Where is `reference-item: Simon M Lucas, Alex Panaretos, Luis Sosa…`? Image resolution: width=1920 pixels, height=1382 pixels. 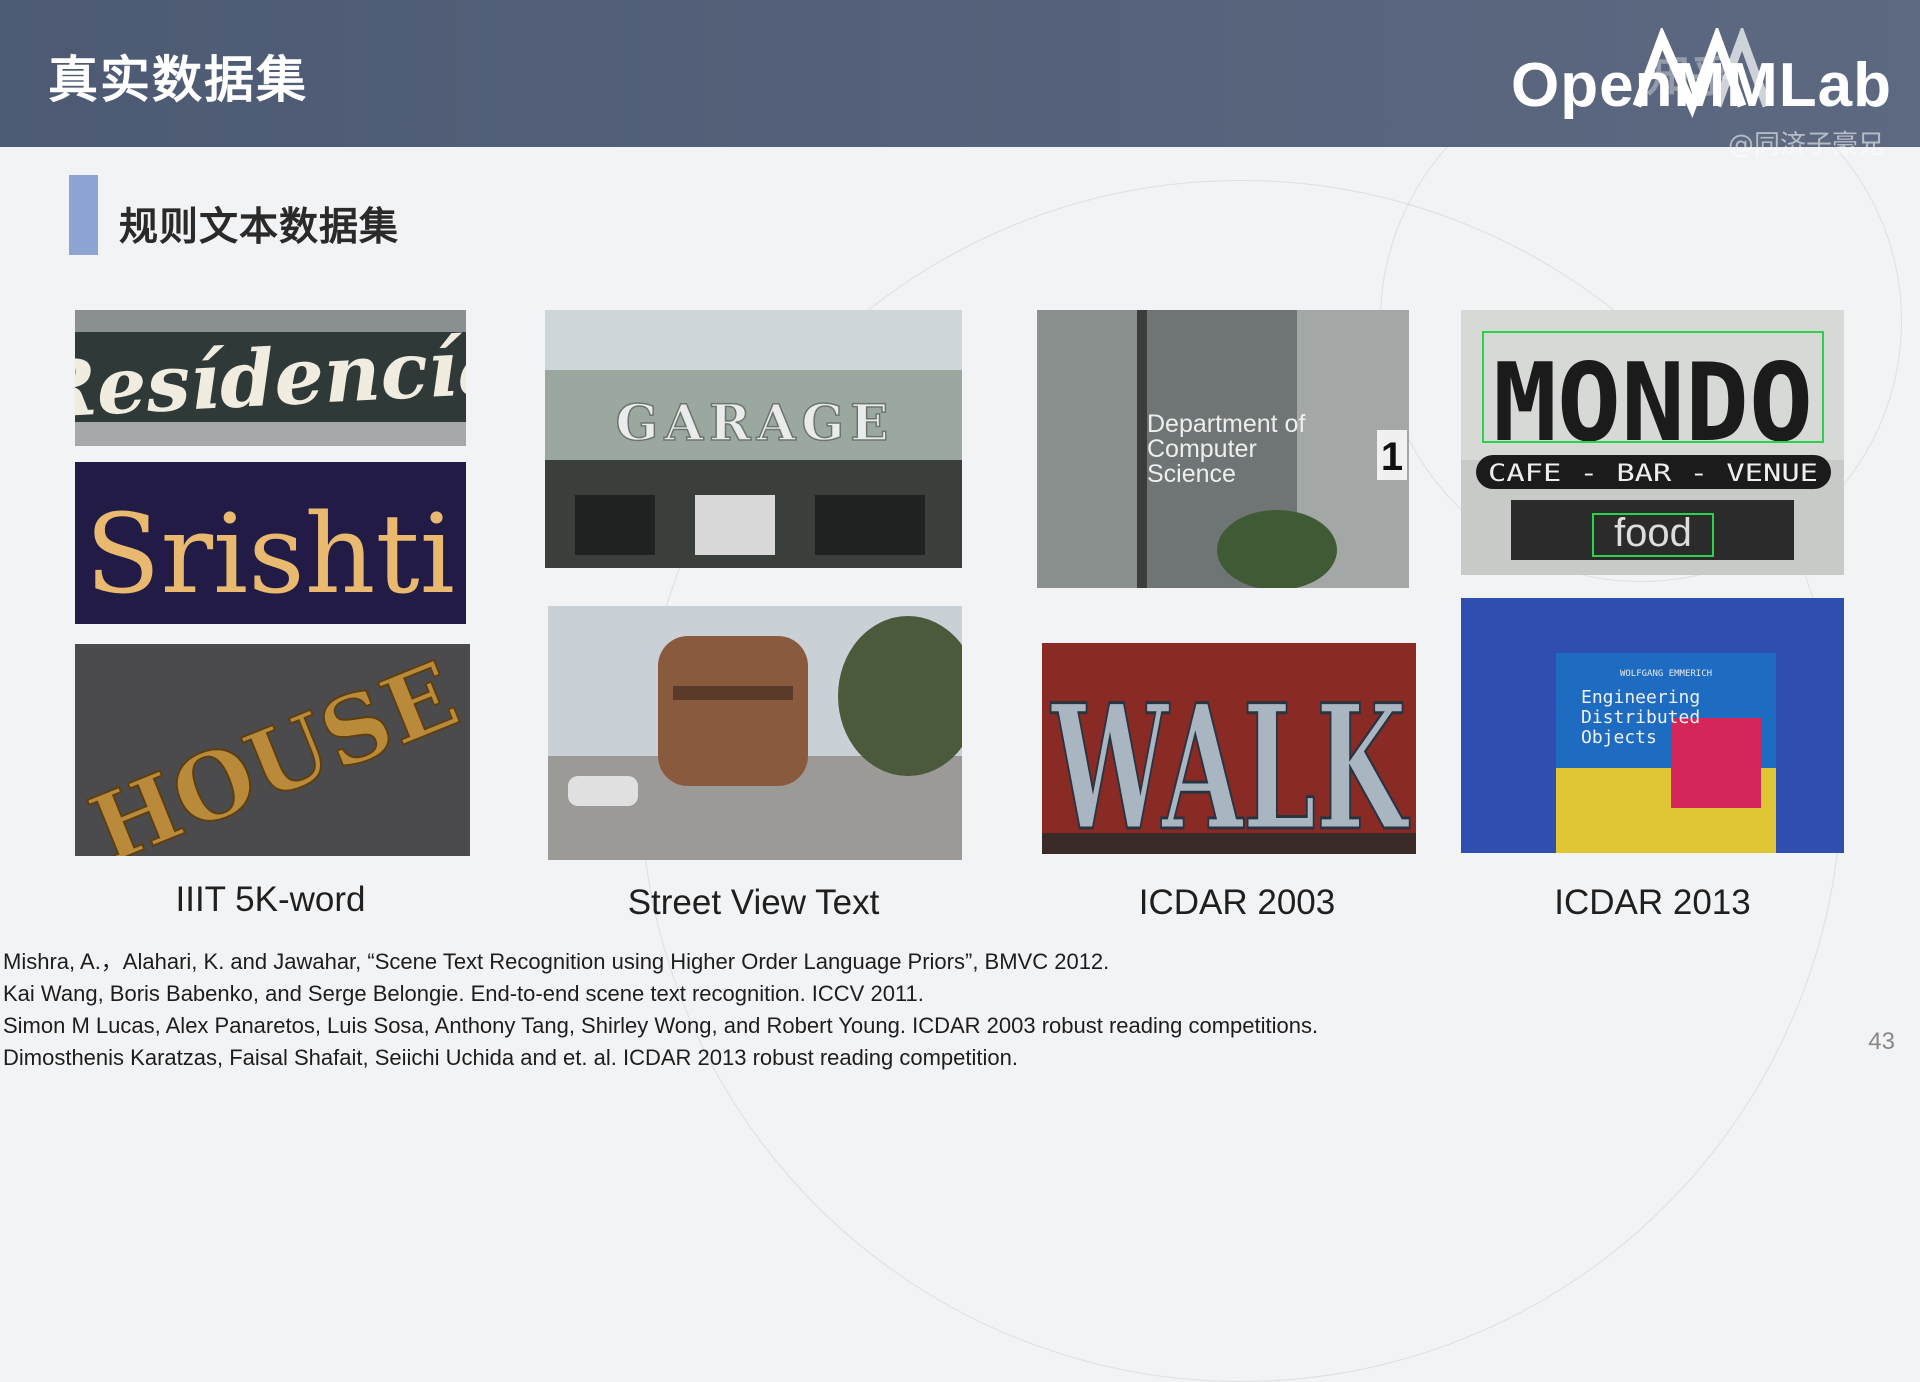 reference-item: Simon M Lucas, Alex Panaretos, Luis Sosa… is located at coordinates (661, 1025).